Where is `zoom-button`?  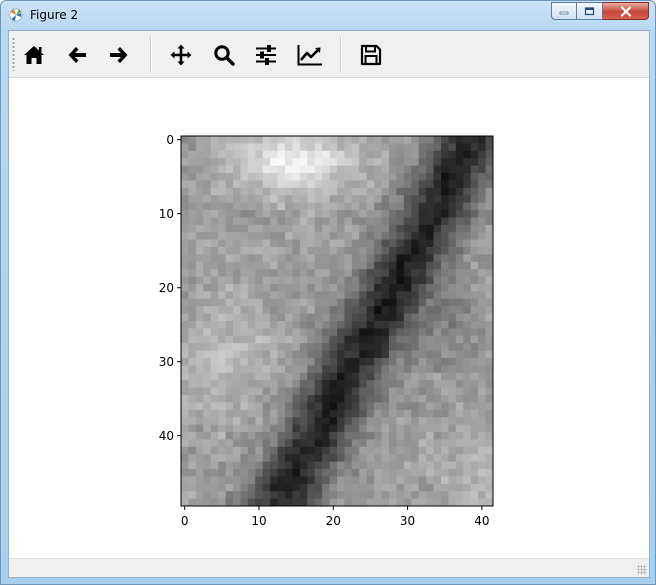
zoom-button is located at coordinates (224, 55).